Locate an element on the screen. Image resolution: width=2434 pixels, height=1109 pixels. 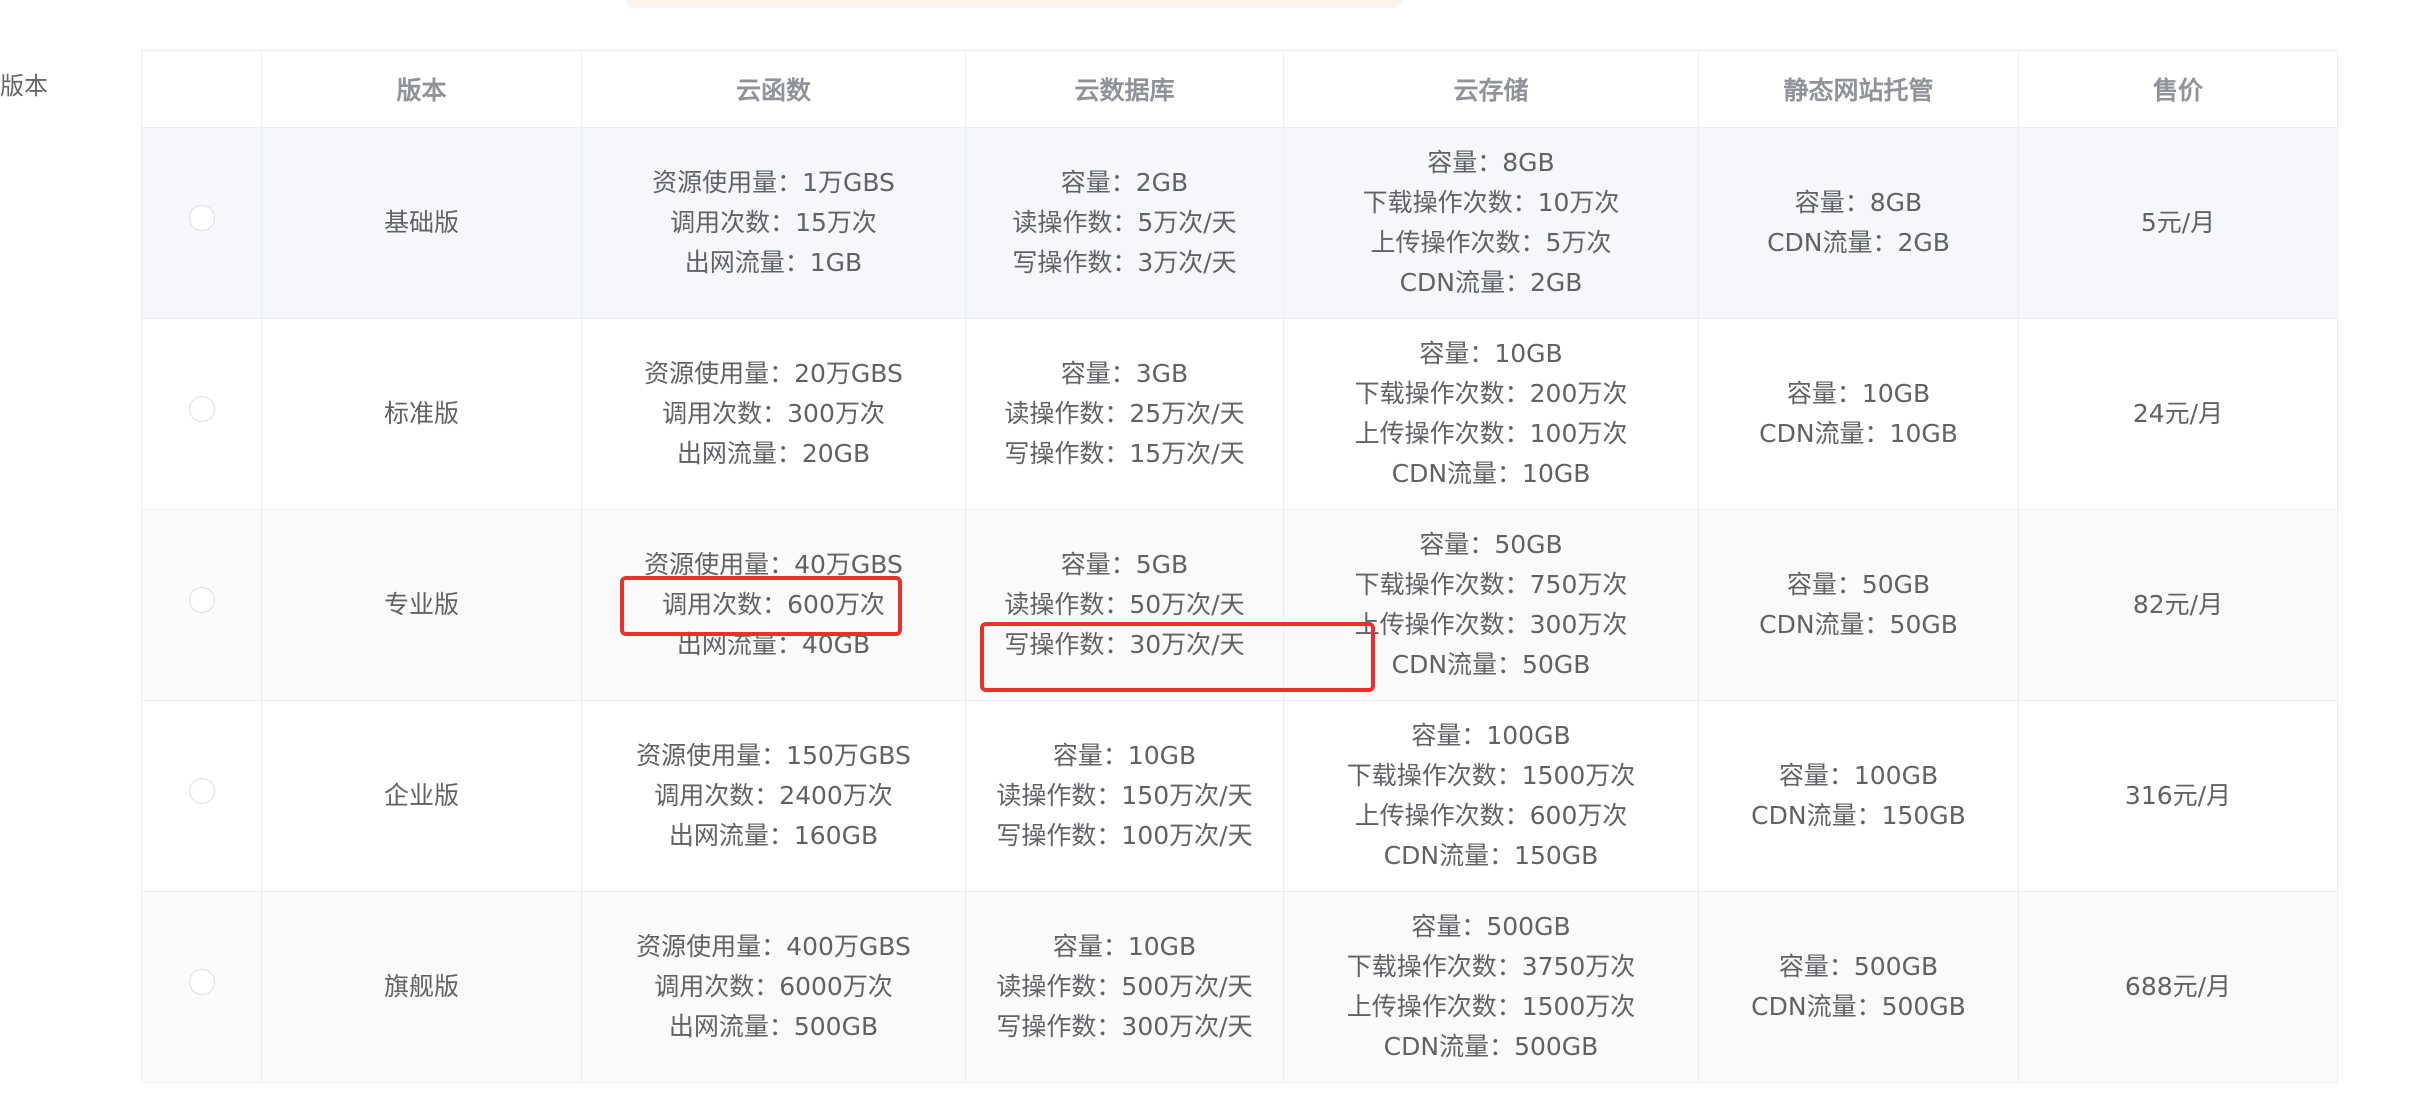
storage-capacity: 容量：8GB is located at coordinates (1491, 162).